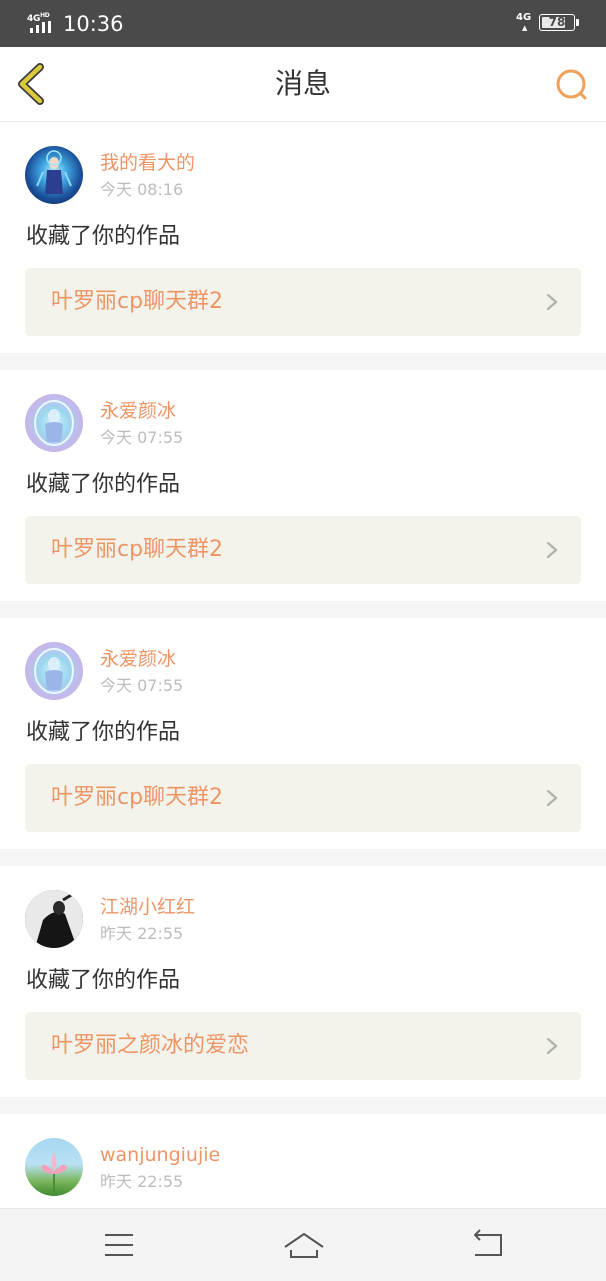 This screenshot has height=1281, width=606. I want to click on system-back-button, so click(488, 1245).